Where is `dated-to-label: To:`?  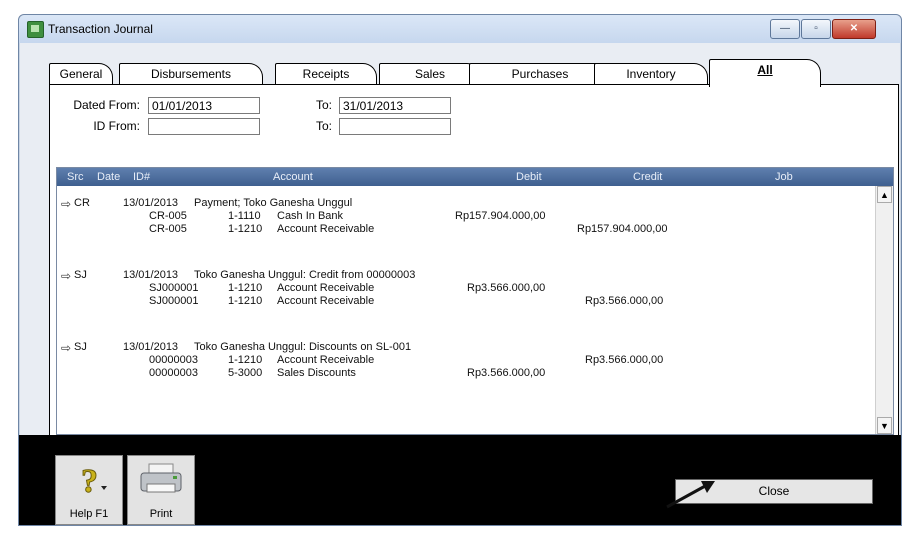
dated-to-label: To: is located at coordinates (323, 105).